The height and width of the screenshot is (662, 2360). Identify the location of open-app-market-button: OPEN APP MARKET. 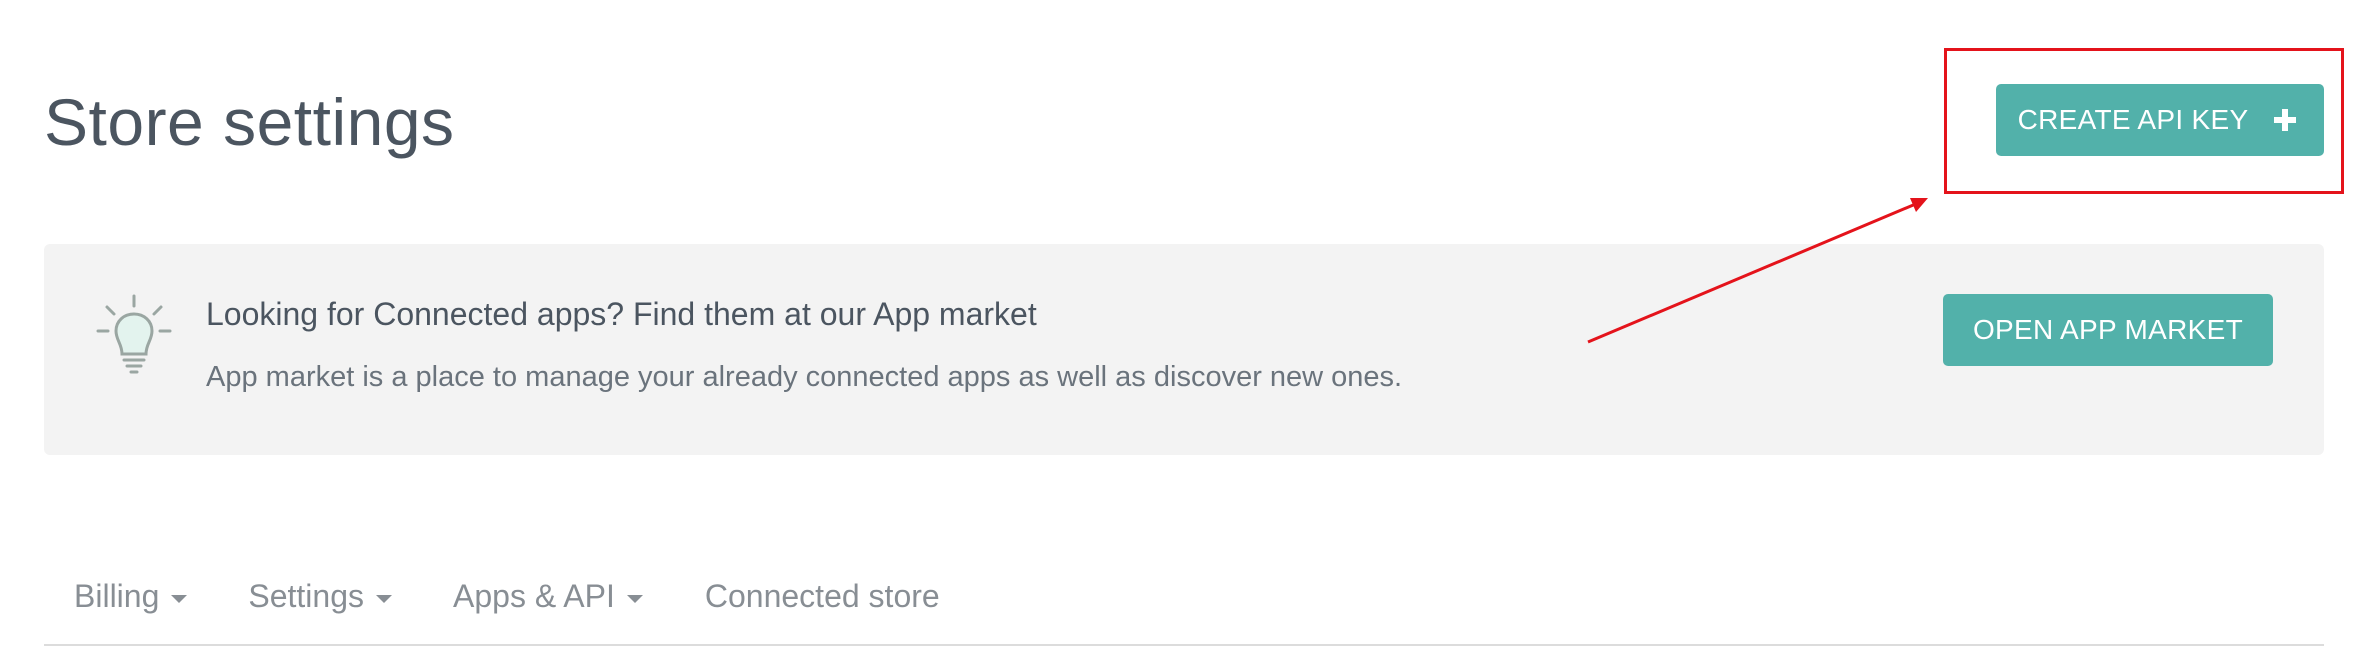
(2108, 330).